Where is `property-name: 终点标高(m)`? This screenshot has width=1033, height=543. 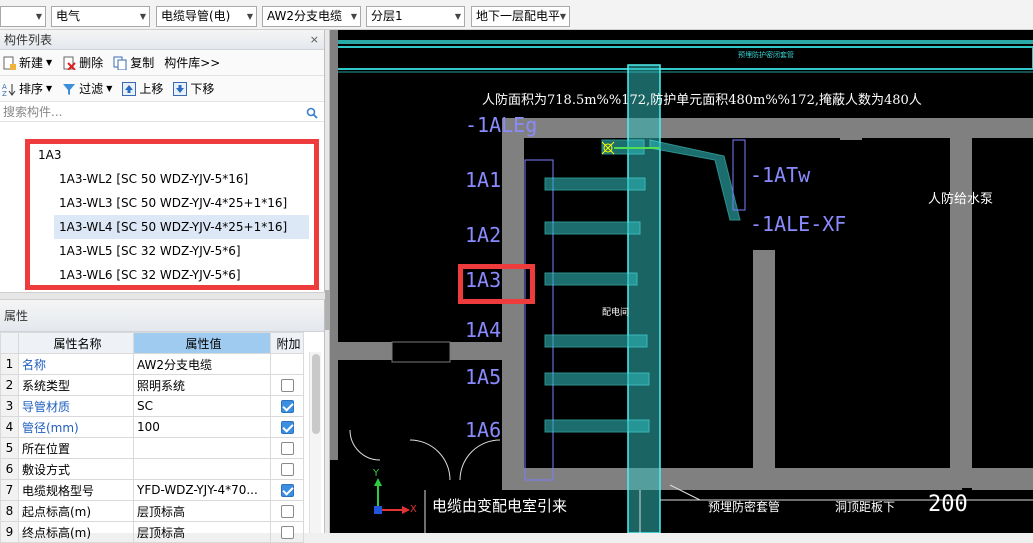
property-name: 终点标高(m) is located at coordinates (76, 532).